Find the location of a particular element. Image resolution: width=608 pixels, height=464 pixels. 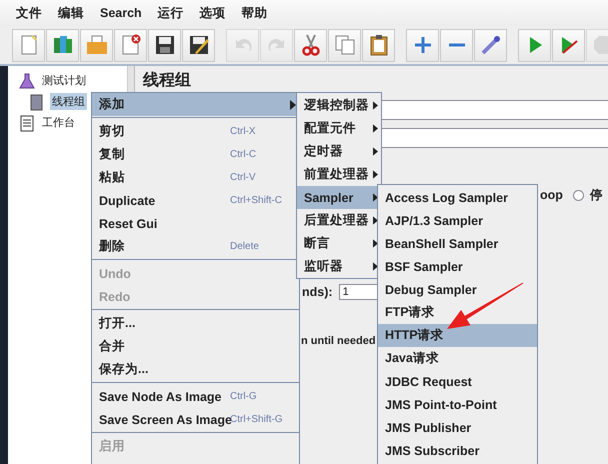

option-label: n until needed is located at coordinates (338, 341).